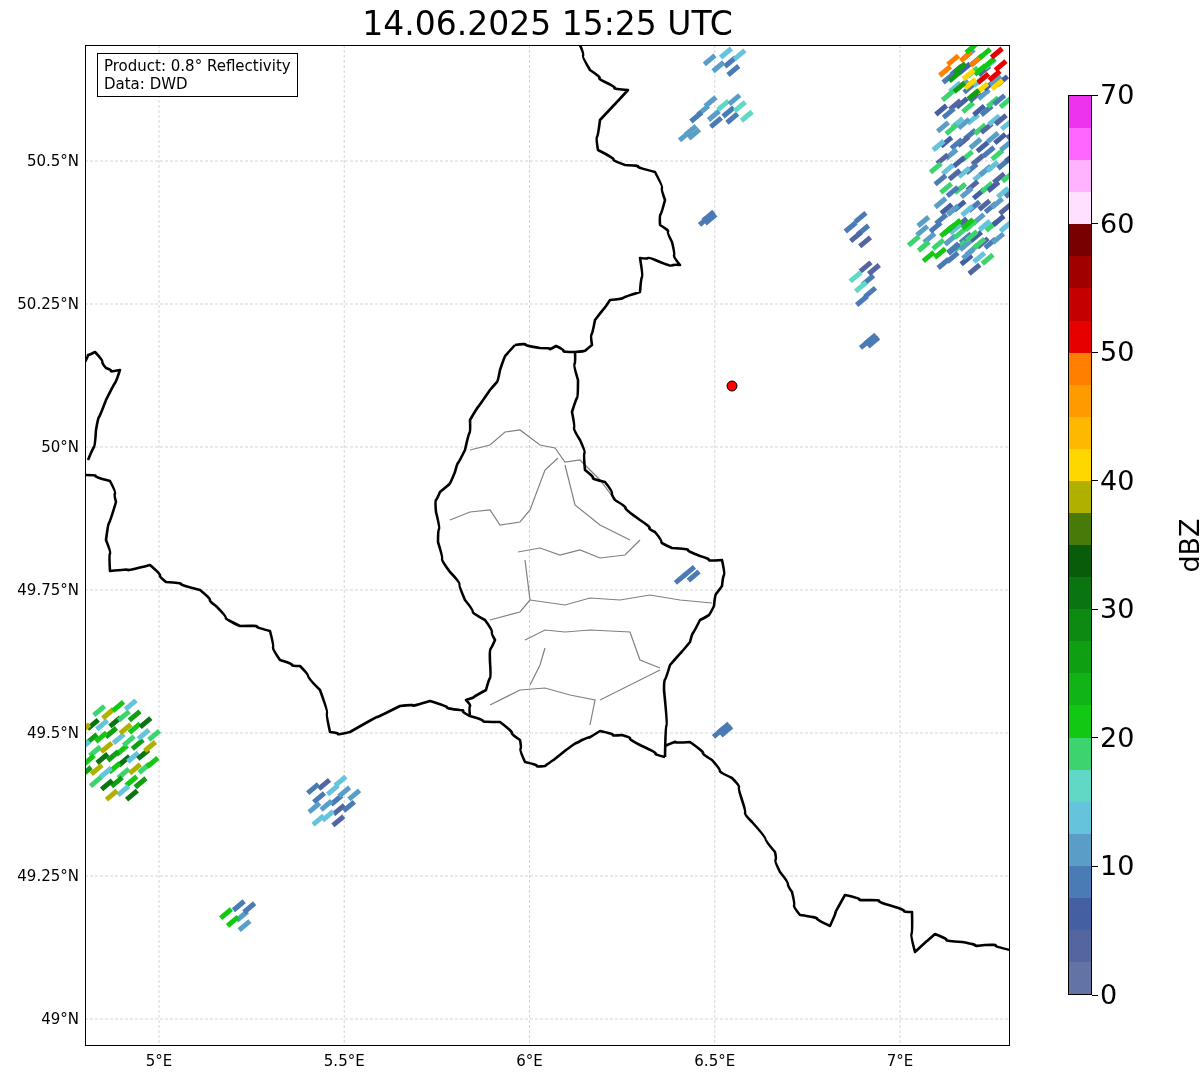 The width and height of the screenshot is (1202, 1081). I want to click on longitude-label: 6°E, so click(529, 1061).